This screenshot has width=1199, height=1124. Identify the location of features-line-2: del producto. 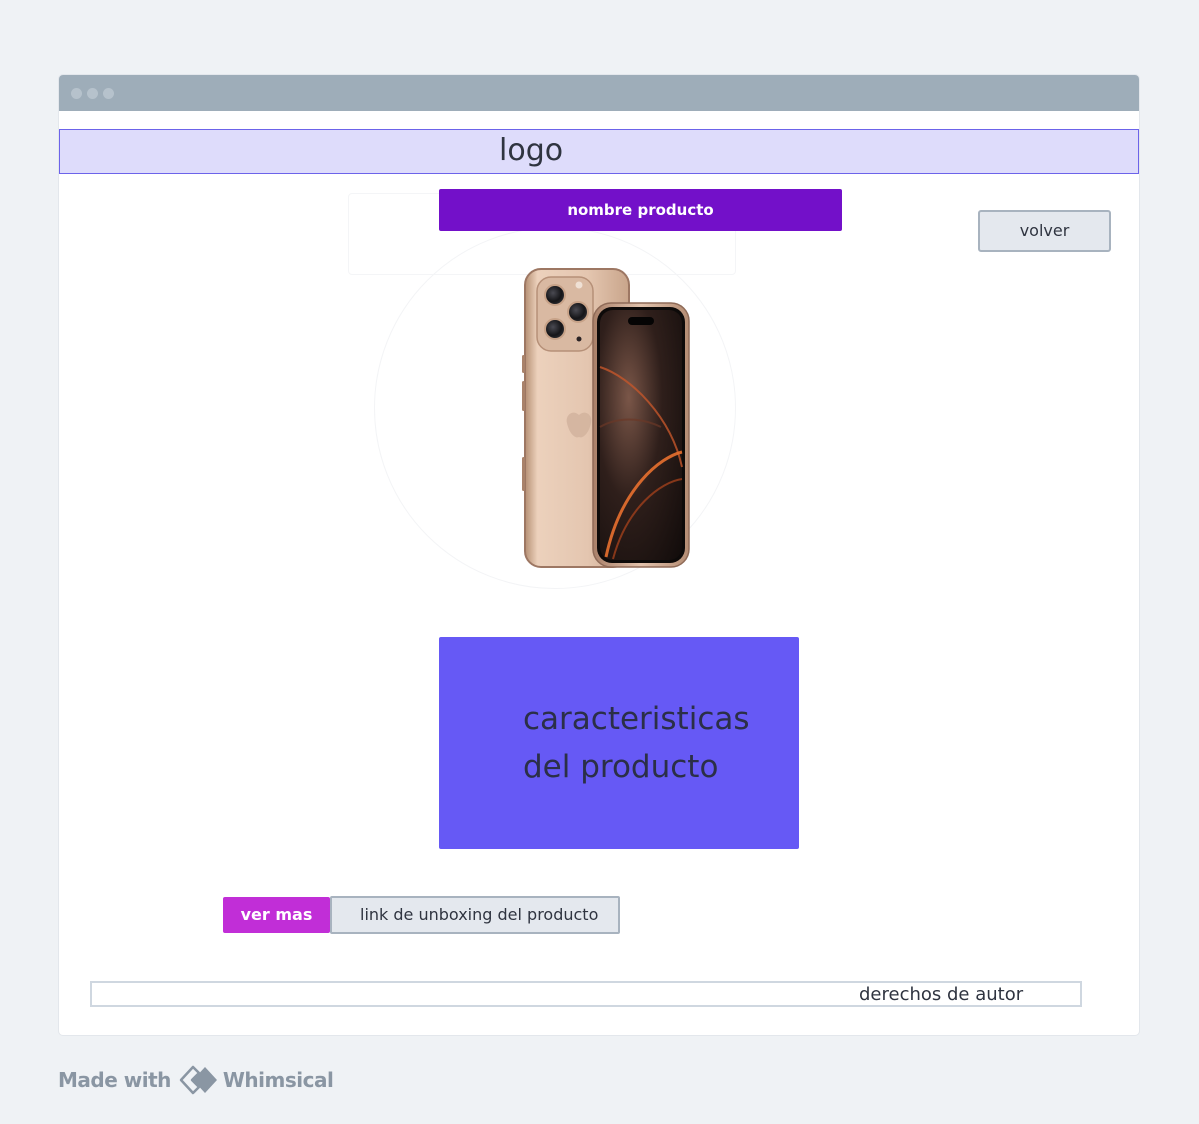
(621, 767).